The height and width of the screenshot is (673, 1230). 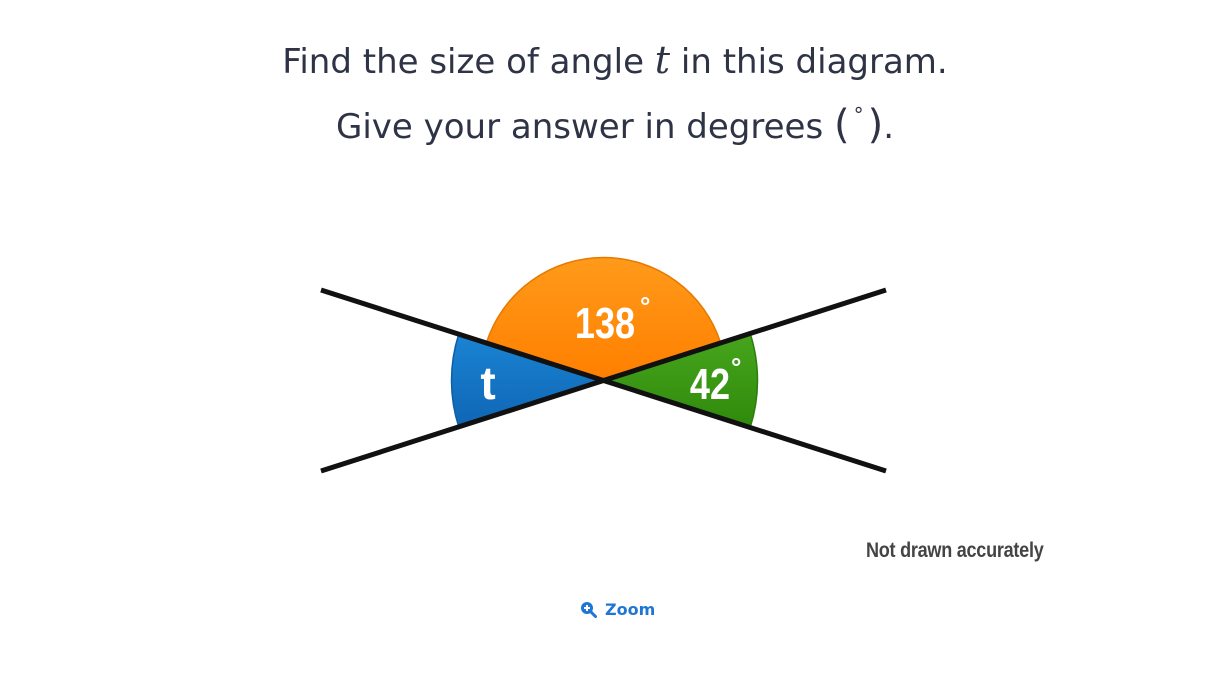 I want to click on degree-symbol: °, so click(x=858, y=115).